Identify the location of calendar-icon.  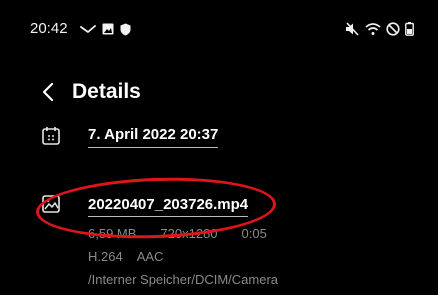
(51, 136).